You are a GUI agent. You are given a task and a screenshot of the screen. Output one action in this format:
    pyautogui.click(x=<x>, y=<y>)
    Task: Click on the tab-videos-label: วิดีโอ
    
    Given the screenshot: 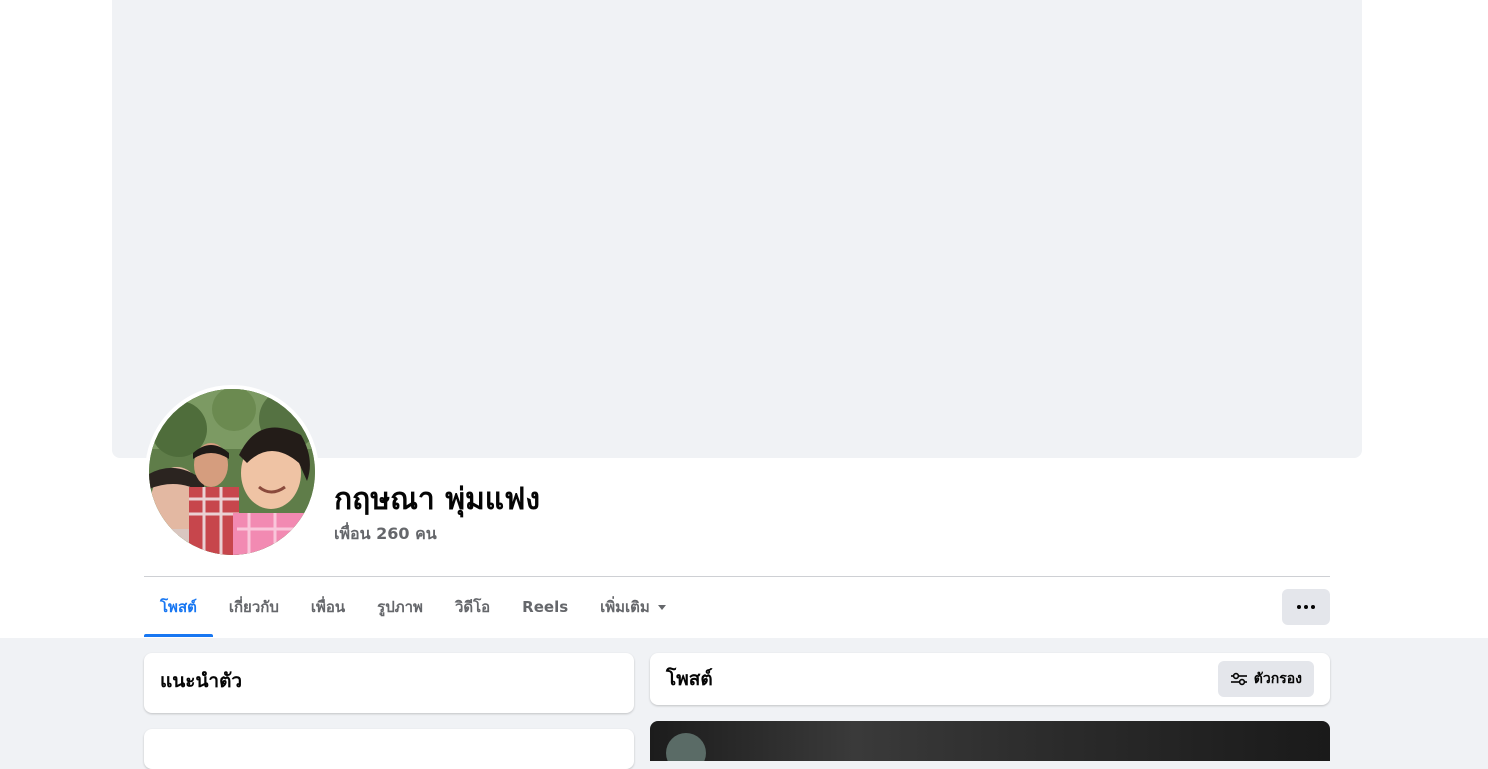 What is the action you would take?
    pyautogui.click(x=472, y=607)
    